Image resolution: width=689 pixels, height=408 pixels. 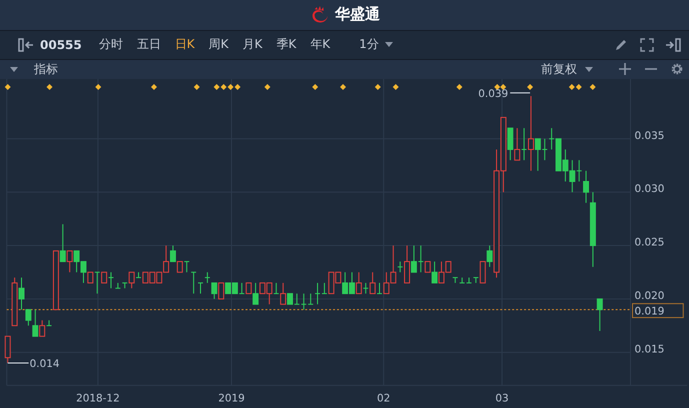 What do you see at coordinates (567, 69) in the screenshot?
I see `adjustment-dropdown: 前复权` at bounding box center [567, 69].